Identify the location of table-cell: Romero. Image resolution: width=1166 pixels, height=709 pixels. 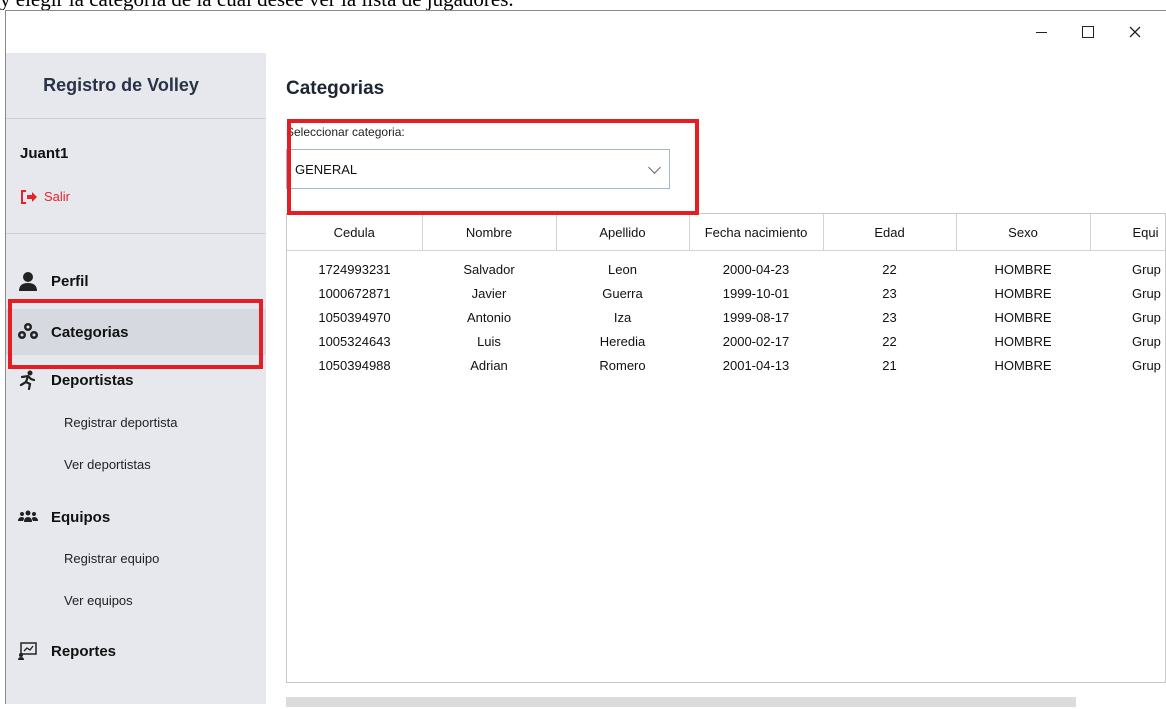
(622, 365).